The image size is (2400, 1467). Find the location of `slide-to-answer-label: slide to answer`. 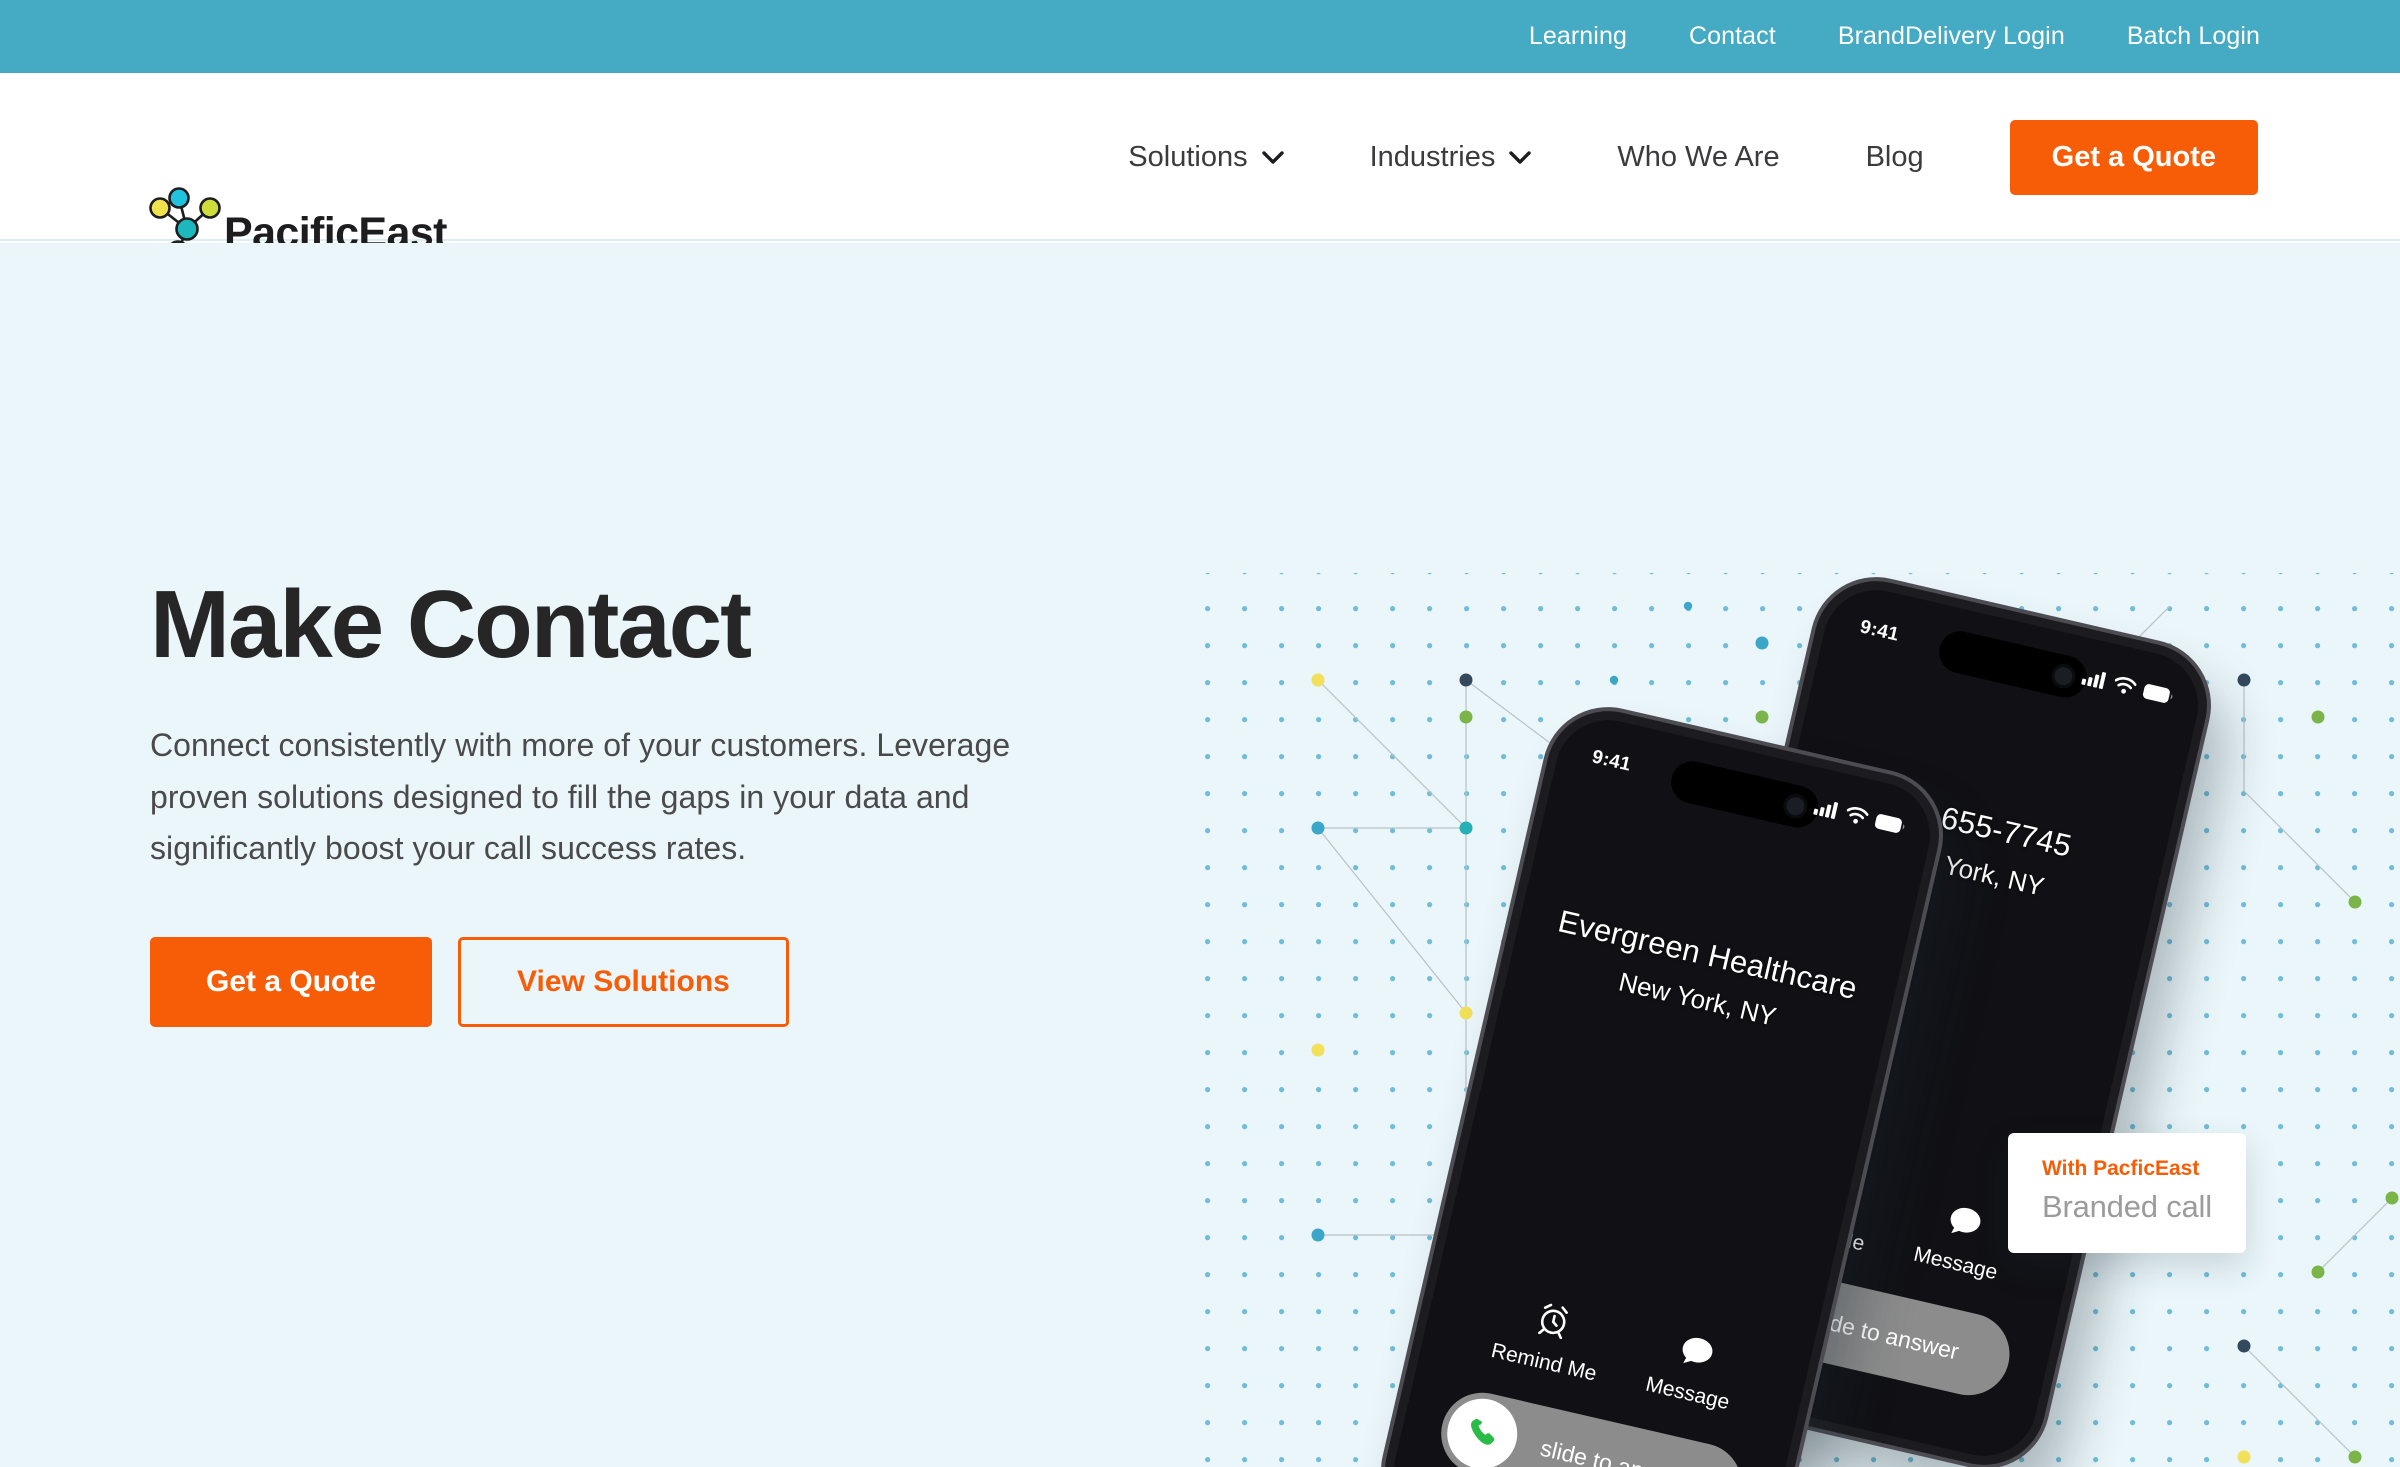

slide-to-answer-label: slide to answer is located at coordinates (1616, 1450).